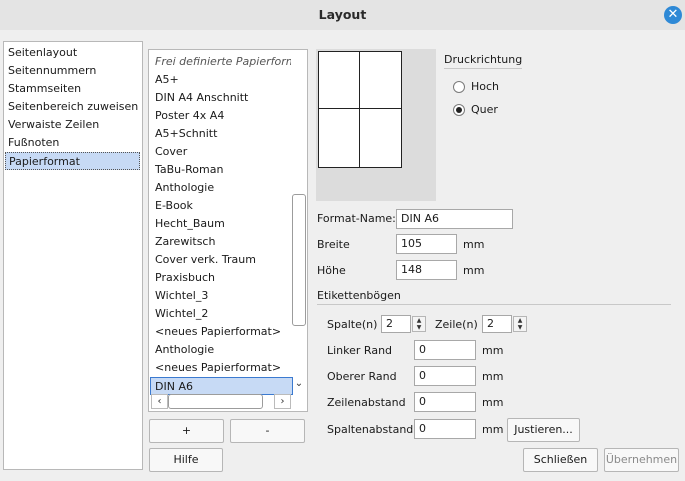  I want to click on format-name-label: Format-Name:, so click(356, 218).